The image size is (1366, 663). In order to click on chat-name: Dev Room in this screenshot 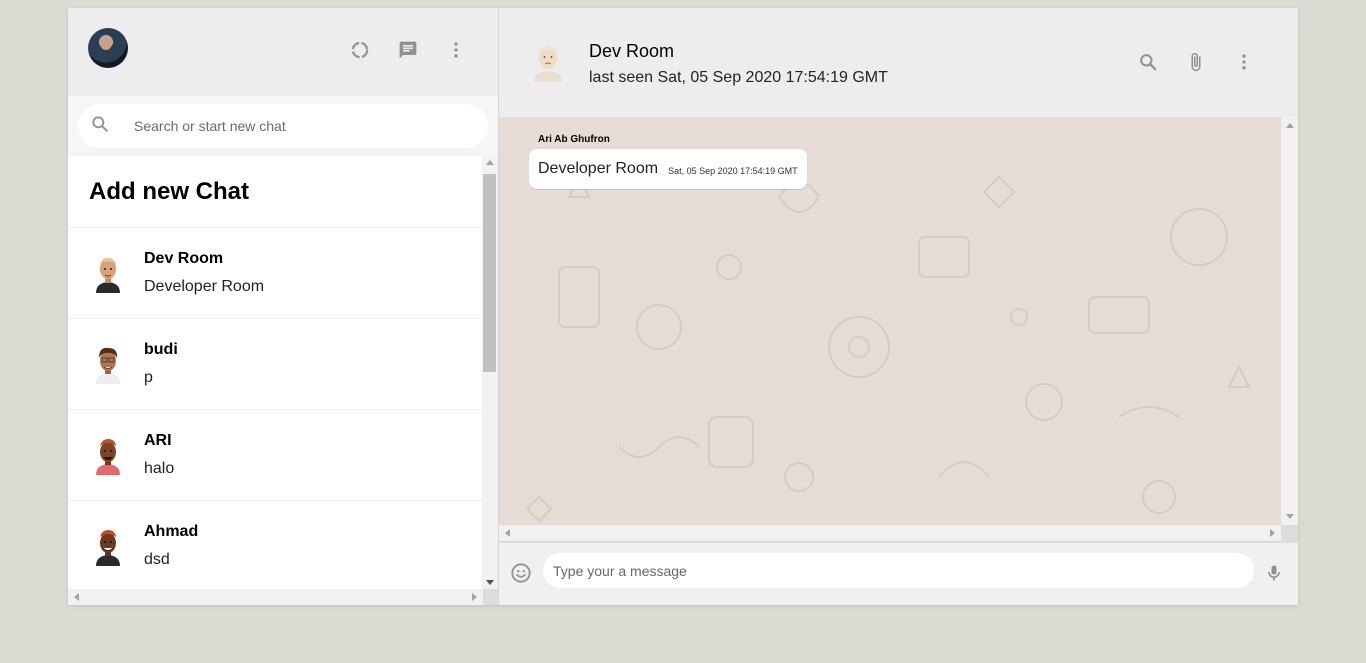, I will do `click(184, 258)`.